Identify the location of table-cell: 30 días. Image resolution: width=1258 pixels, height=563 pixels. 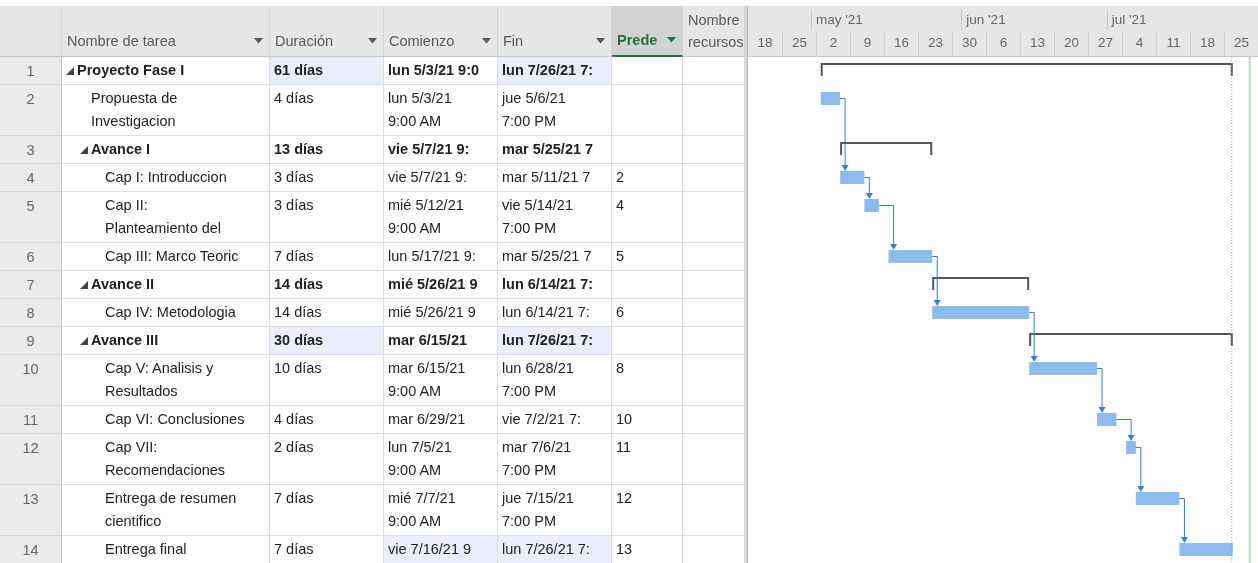
(327, 341).